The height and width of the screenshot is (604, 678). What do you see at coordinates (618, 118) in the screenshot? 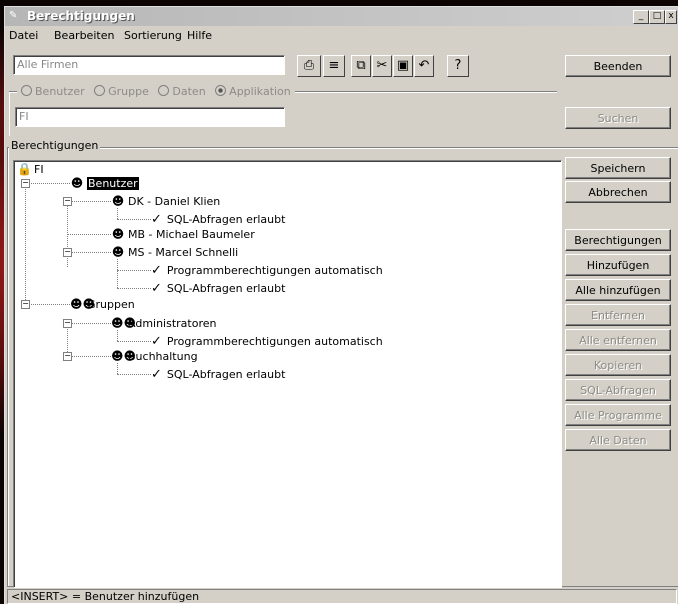
I see `suchen-button: Suchen` at bounding box center [618, 118].